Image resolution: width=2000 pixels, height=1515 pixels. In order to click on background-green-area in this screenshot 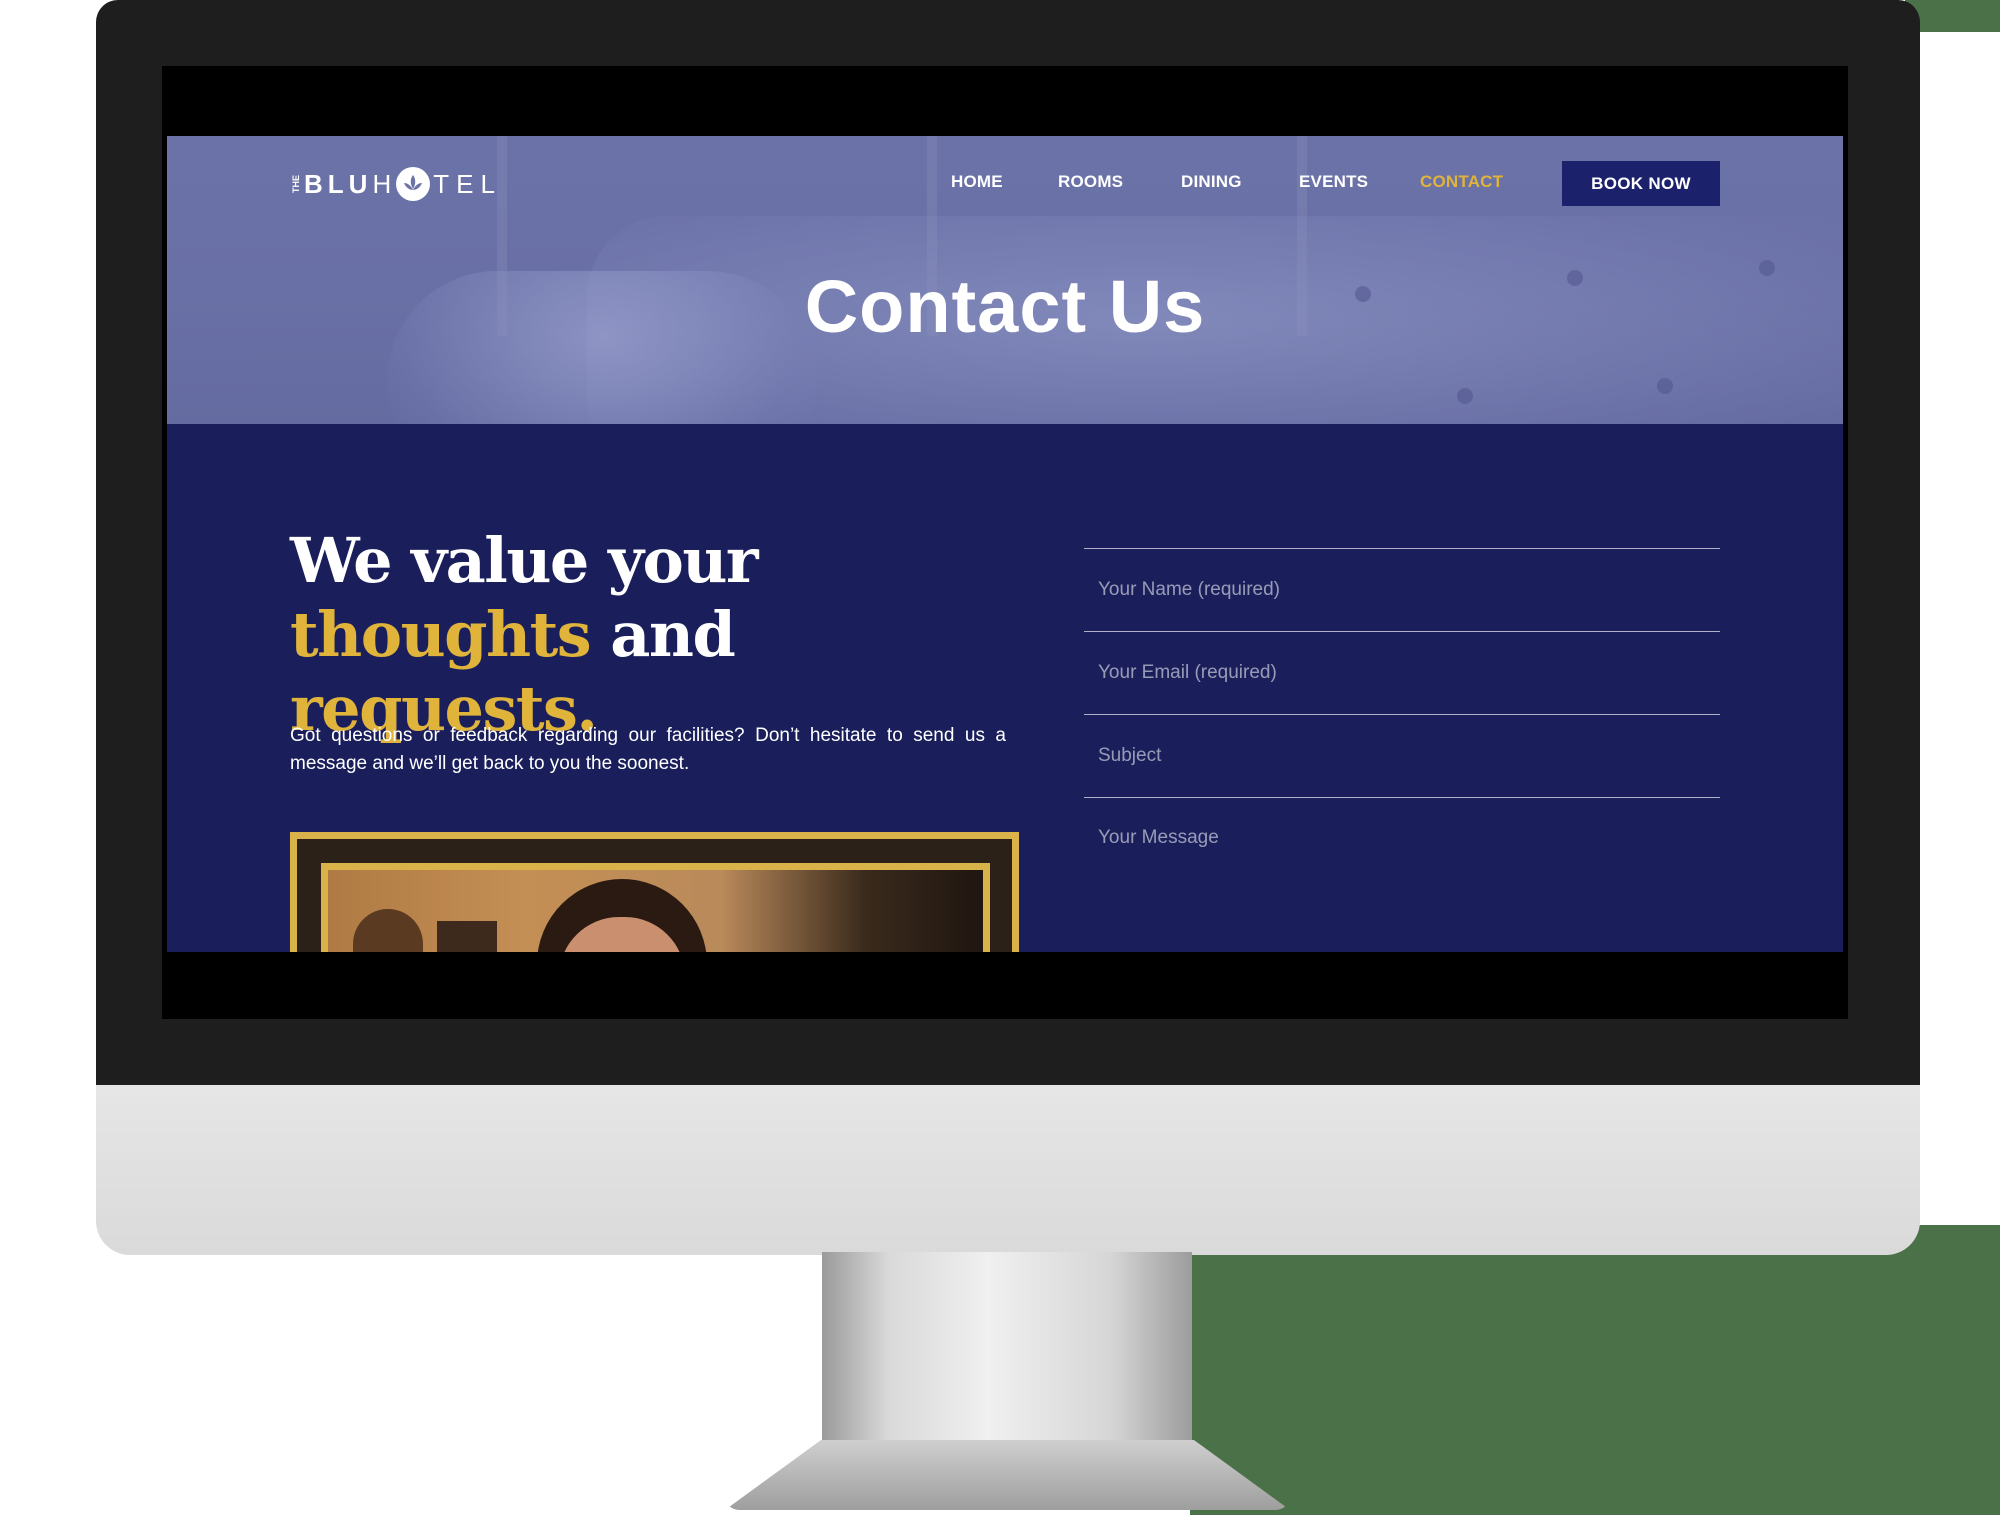, I will do `click(1595, 1370)`.